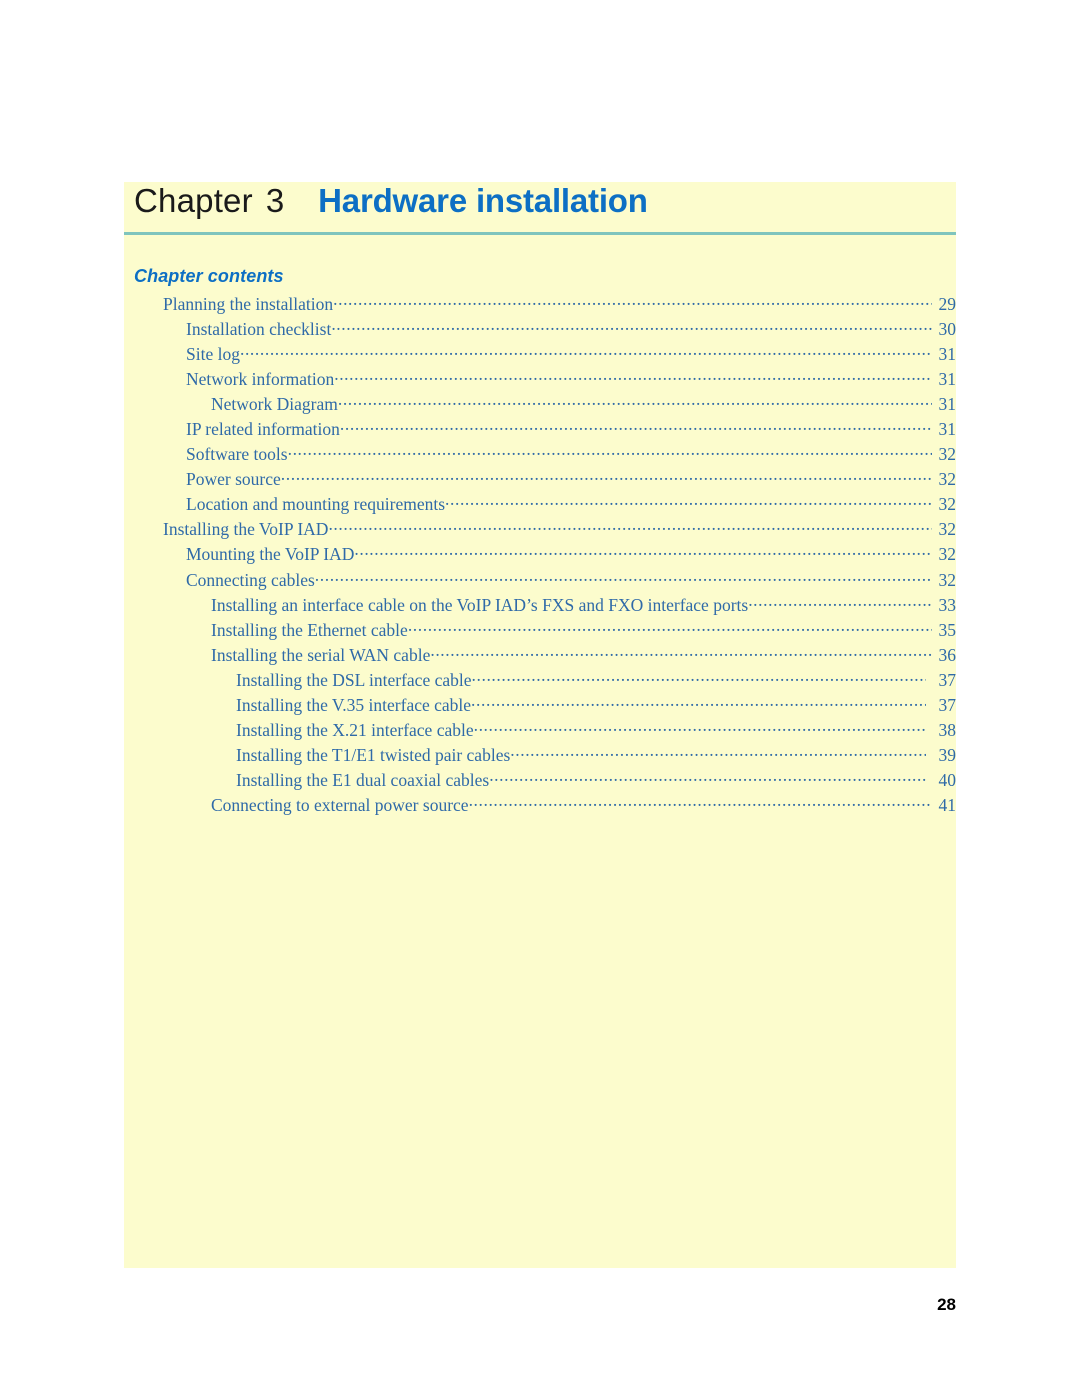  I want to click on toc-entry-label: Software tools, so click(237, 454).